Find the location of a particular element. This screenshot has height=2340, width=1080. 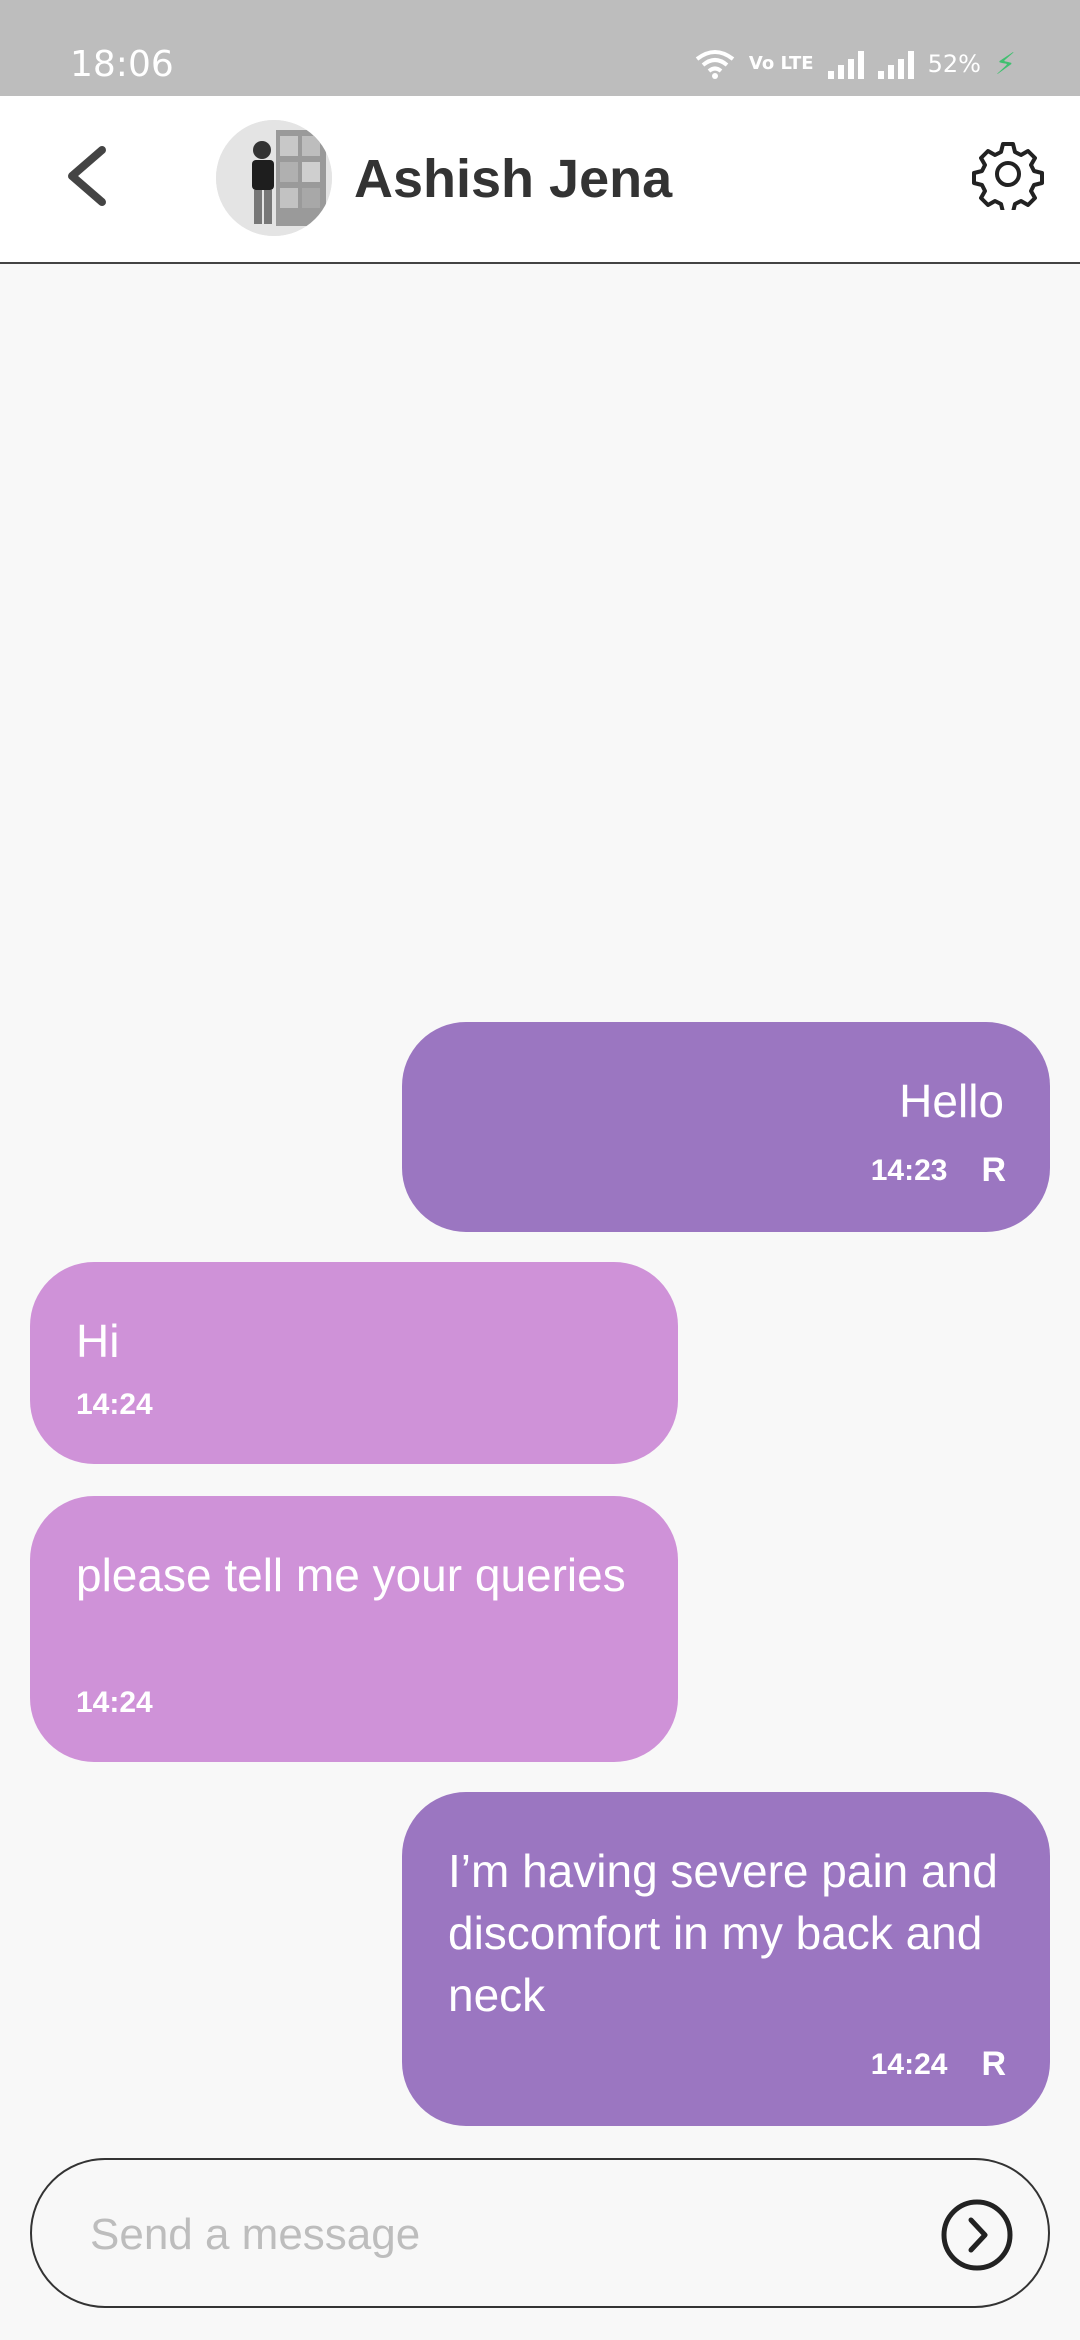

message-input is located at coordinates (490, 2235).